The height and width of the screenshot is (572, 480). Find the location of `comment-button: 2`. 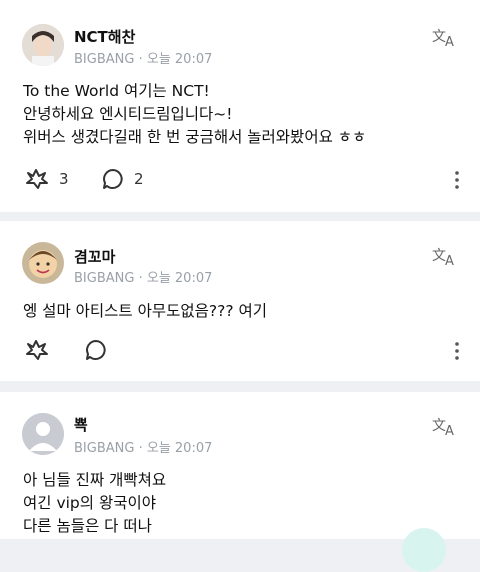

comment-button: 2 is located at coordinates (122, 179).